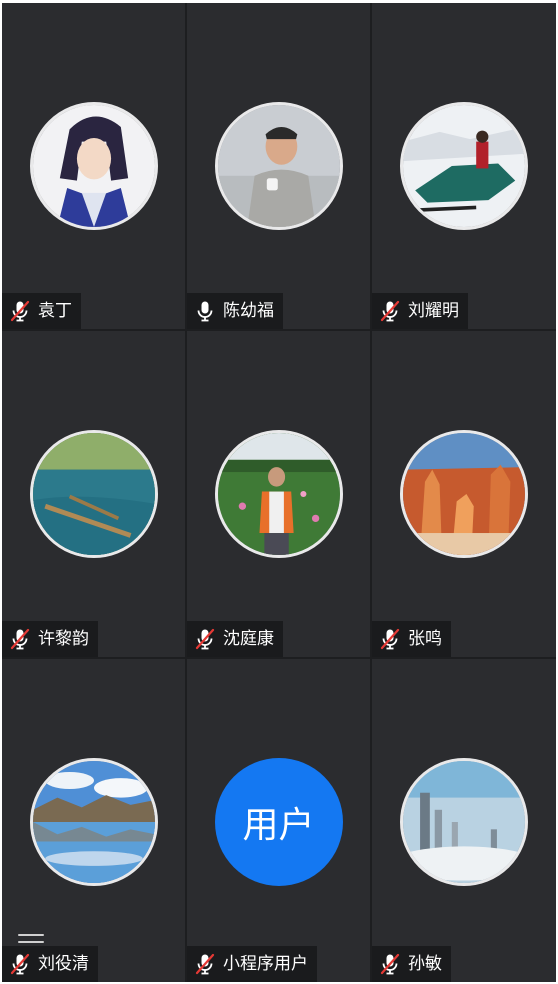  I want to click on participant-name: 陈幼福, so click(248, 311).